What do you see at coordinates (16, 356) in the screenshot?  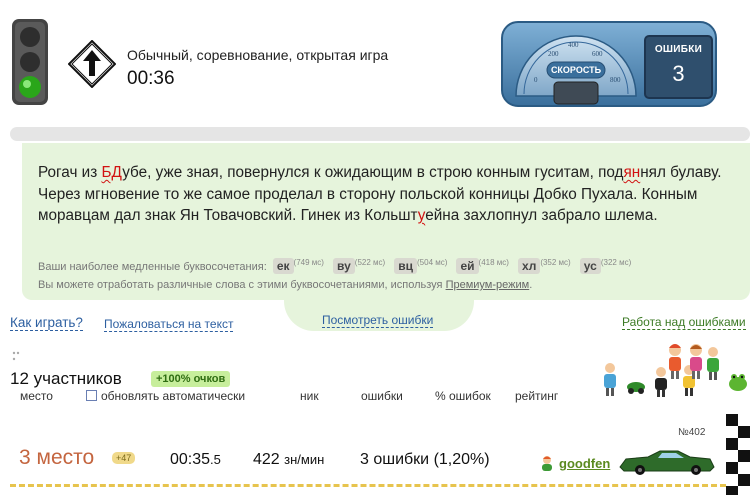 I see `drag-handle-icon` at bounding box center [16, 356].